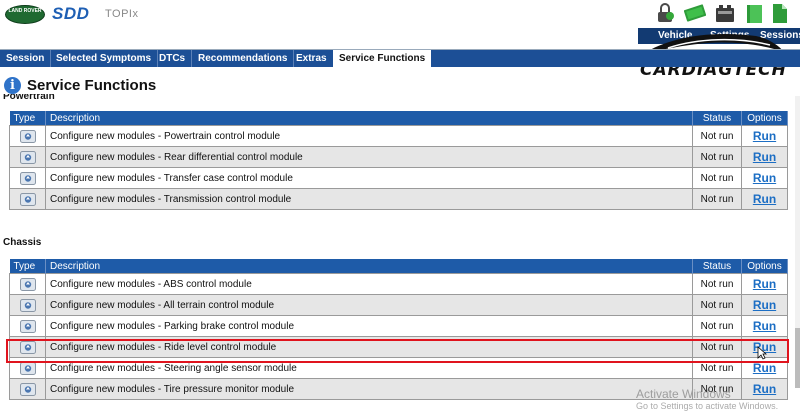 Image resolution: width=800 pixels, height=420 pixels. What do you see at coordinates (779, 13) in the screenshot?
I see `document-icon` at bounding box center [779, 13].